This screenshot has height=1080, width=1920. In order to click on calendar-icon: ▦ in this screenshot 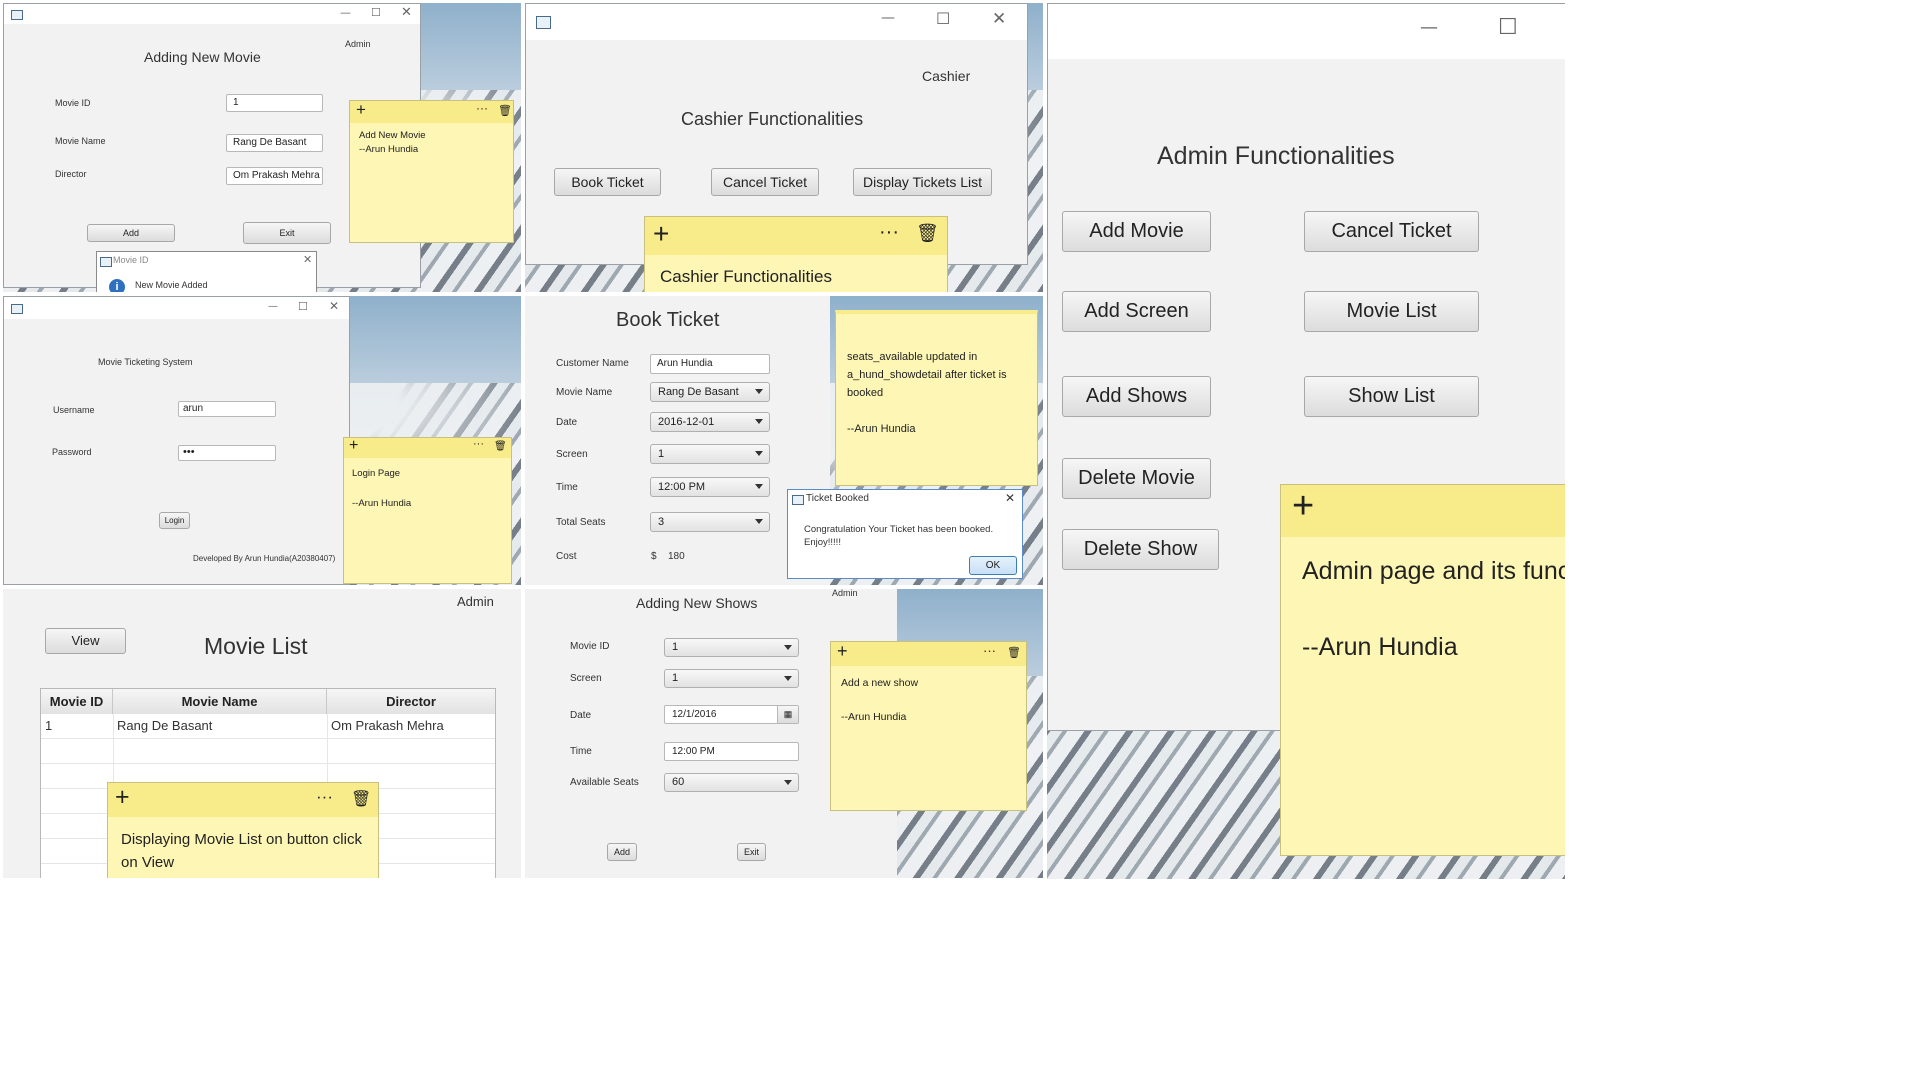, I will do `click(787, 714)`.